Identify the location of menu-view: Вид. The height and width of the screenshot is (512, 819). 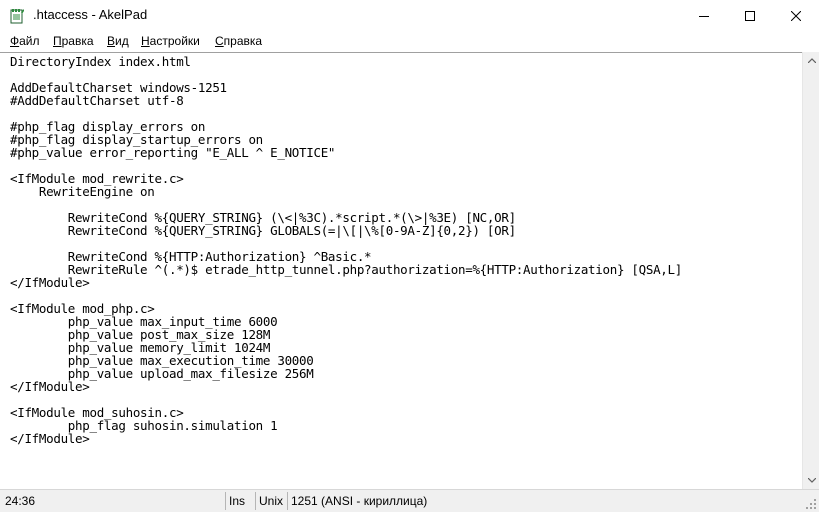
(118, 41).